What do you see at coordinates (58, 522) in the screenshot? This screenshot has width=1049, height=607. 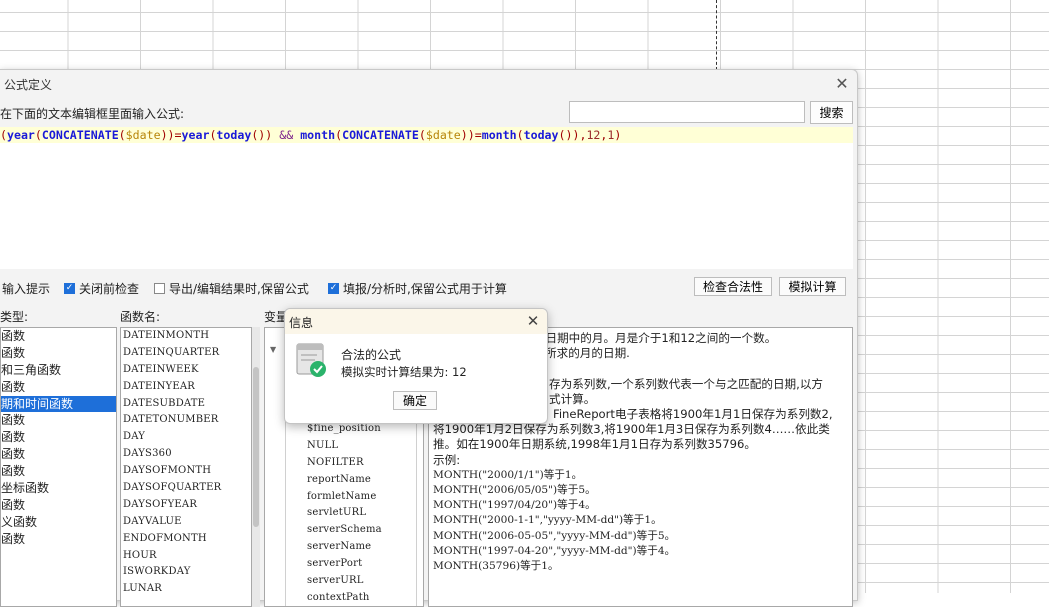 I see `list-item: 义函数` at bounding box center [58, 522].